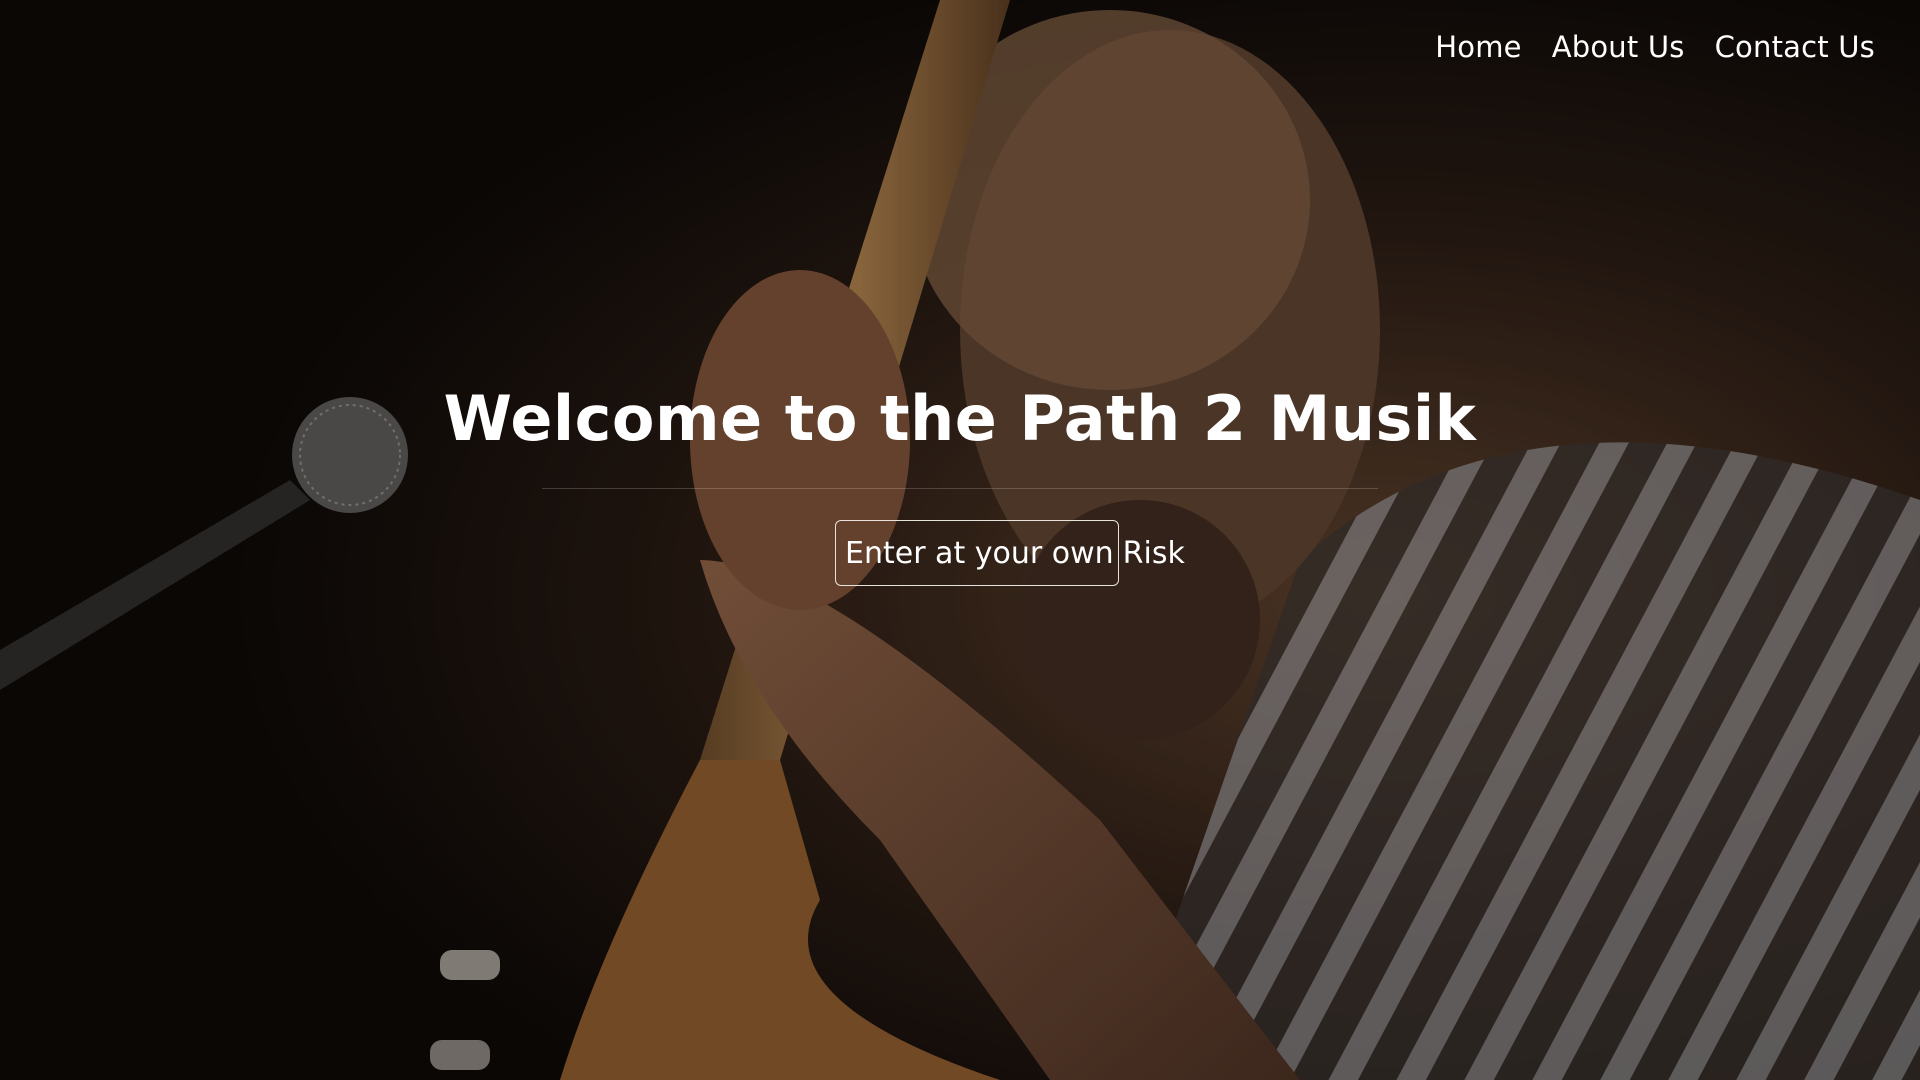  I want to click on enter-button-overflow-text: Risk, so click(1152, 553).